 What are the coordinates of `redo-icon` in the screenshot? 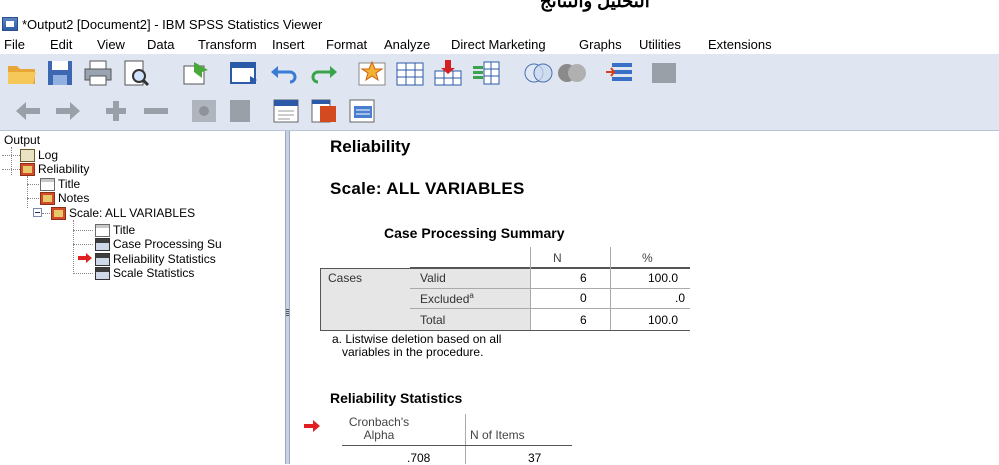 It's located at (324, 73).